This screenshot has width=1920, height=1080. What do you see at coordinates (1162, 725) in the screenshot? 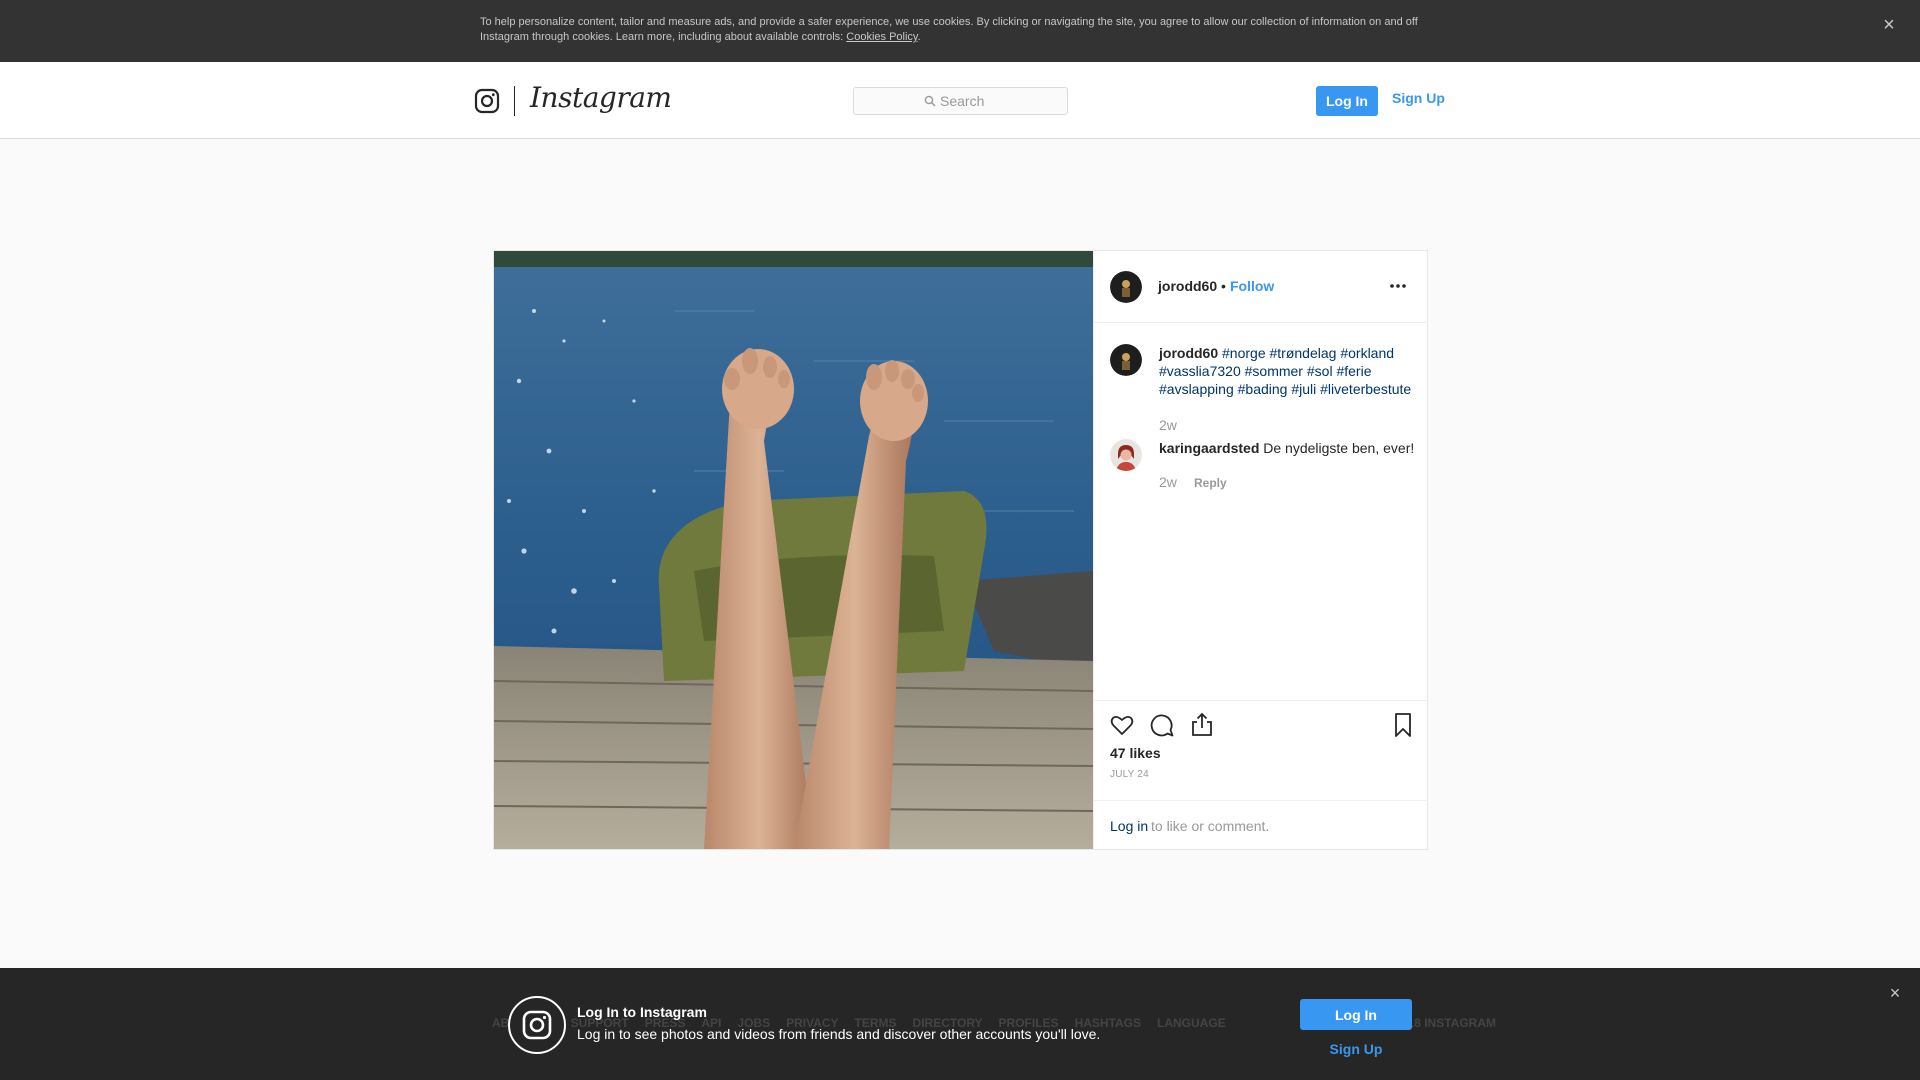
I see `comment-bubble-icon` at bounding box center [1162, 725].